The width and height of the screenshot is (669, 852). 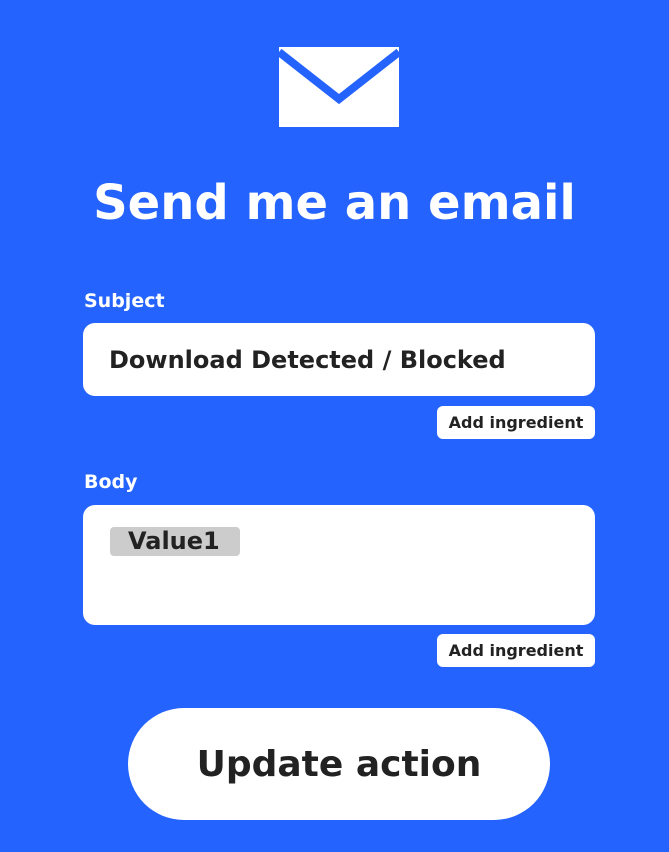 I want to click on subject-field: Download Detected / Blocked, so click(x=339, y=359).